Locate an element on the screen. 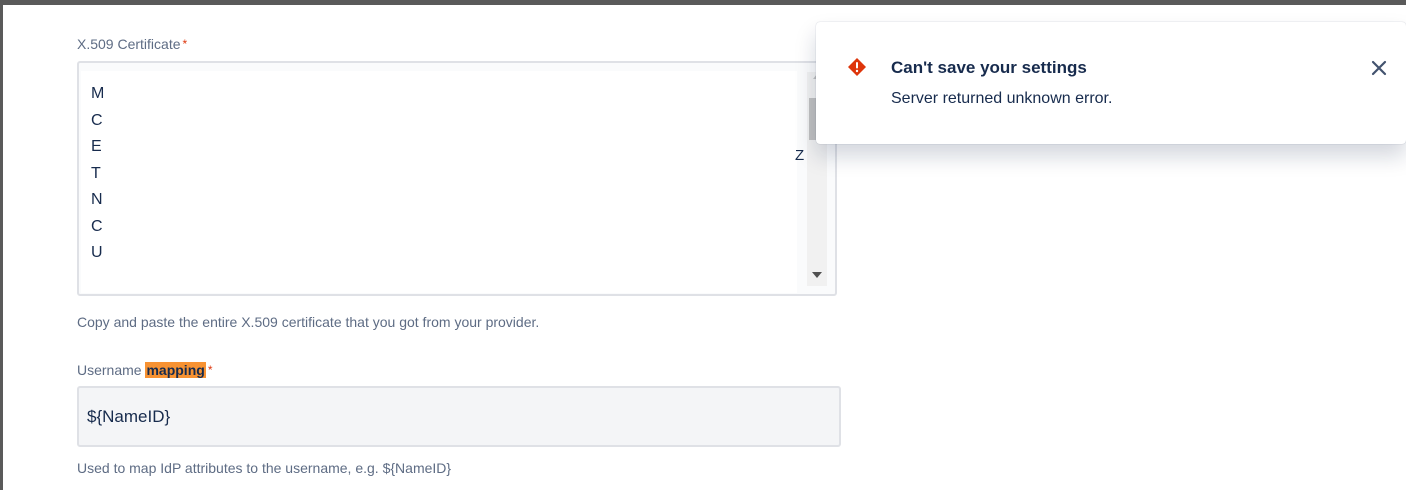  username-mapping-label: Username mapping * is located at coordinates (144, 370).